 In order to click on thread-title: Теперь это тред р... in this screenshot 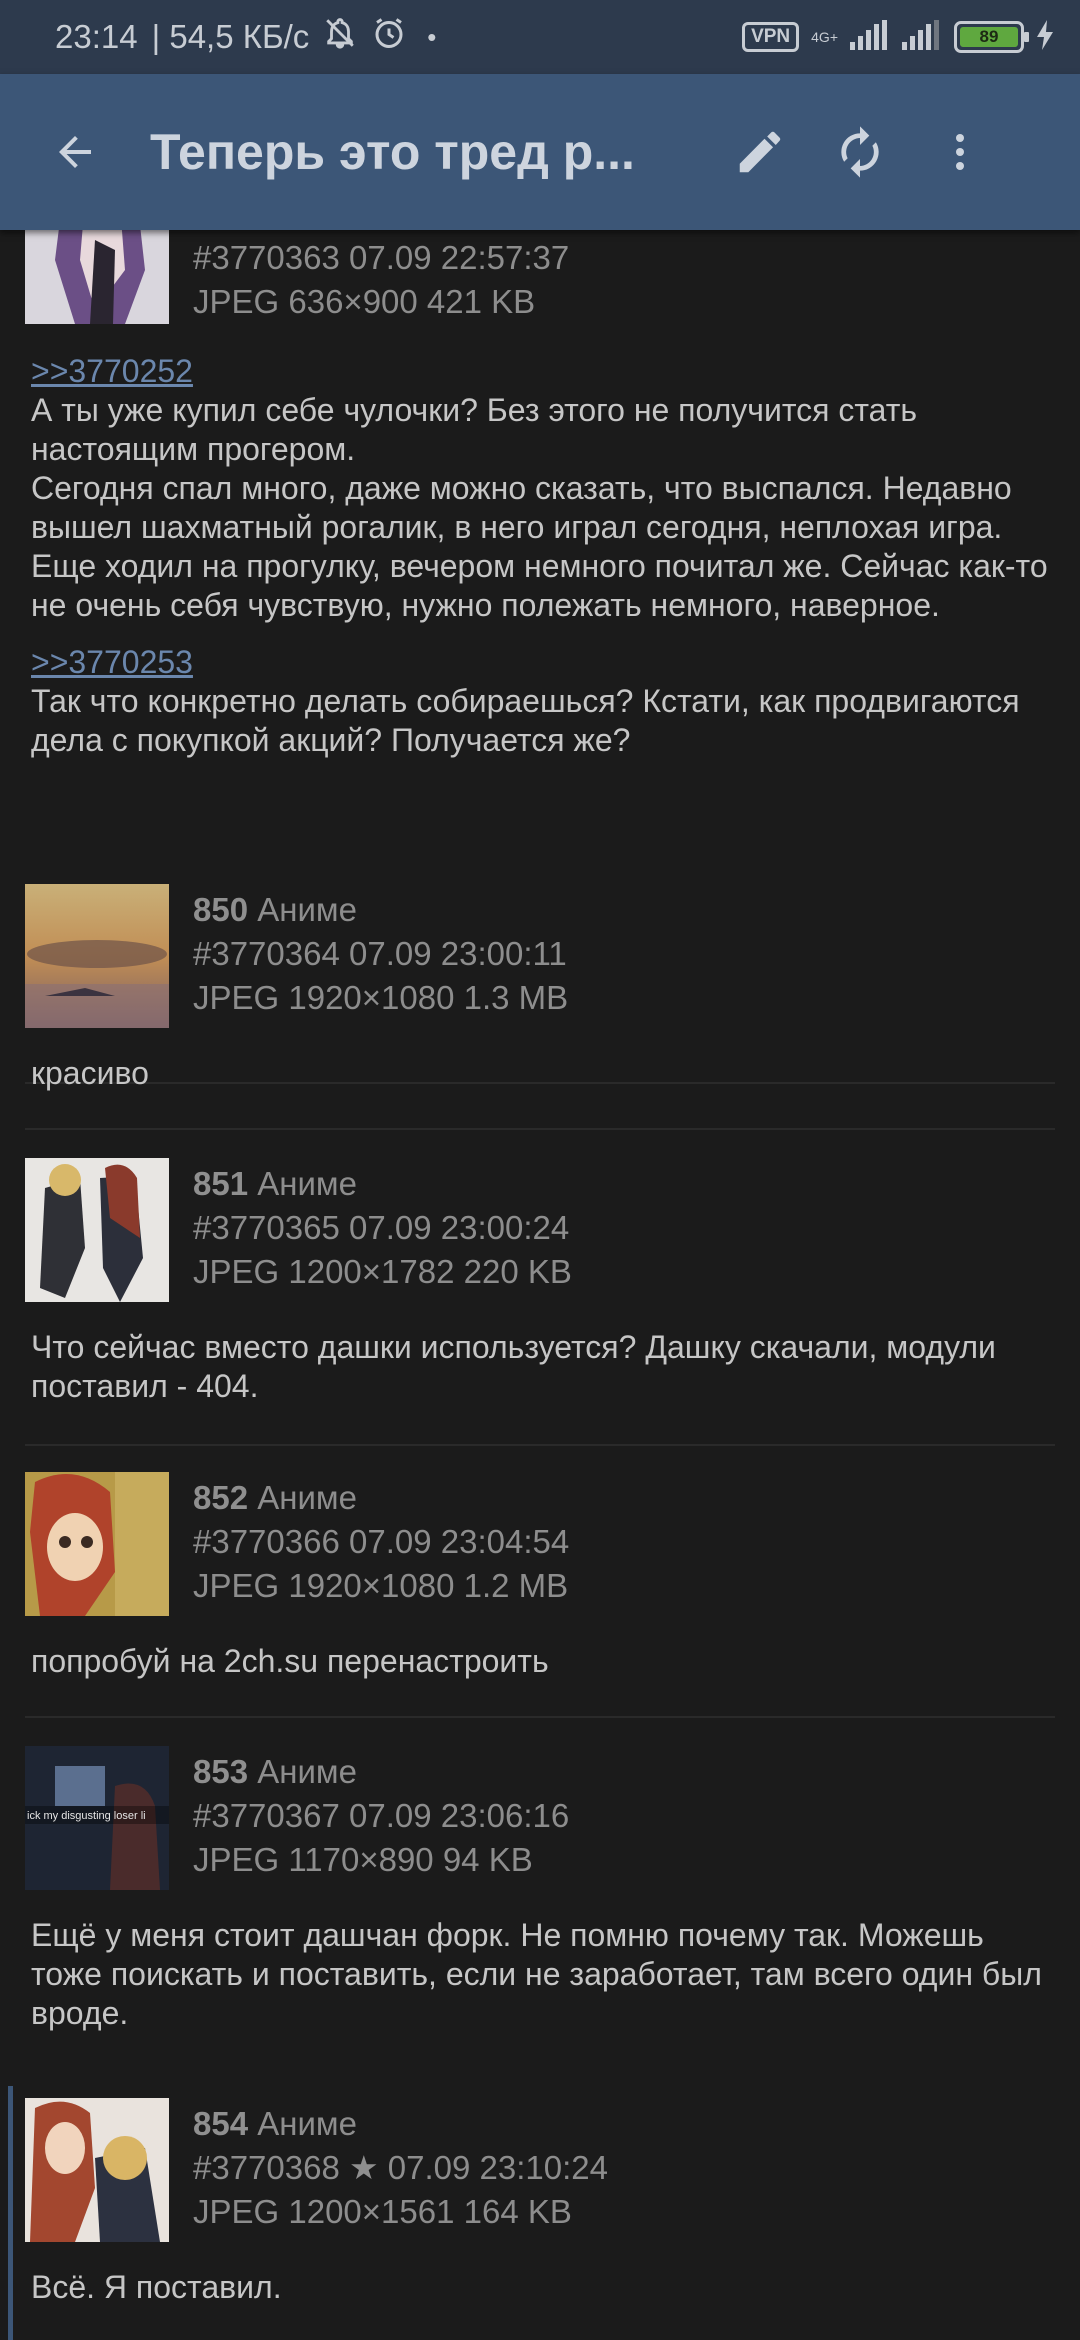, I will do `click(392, 152)`.